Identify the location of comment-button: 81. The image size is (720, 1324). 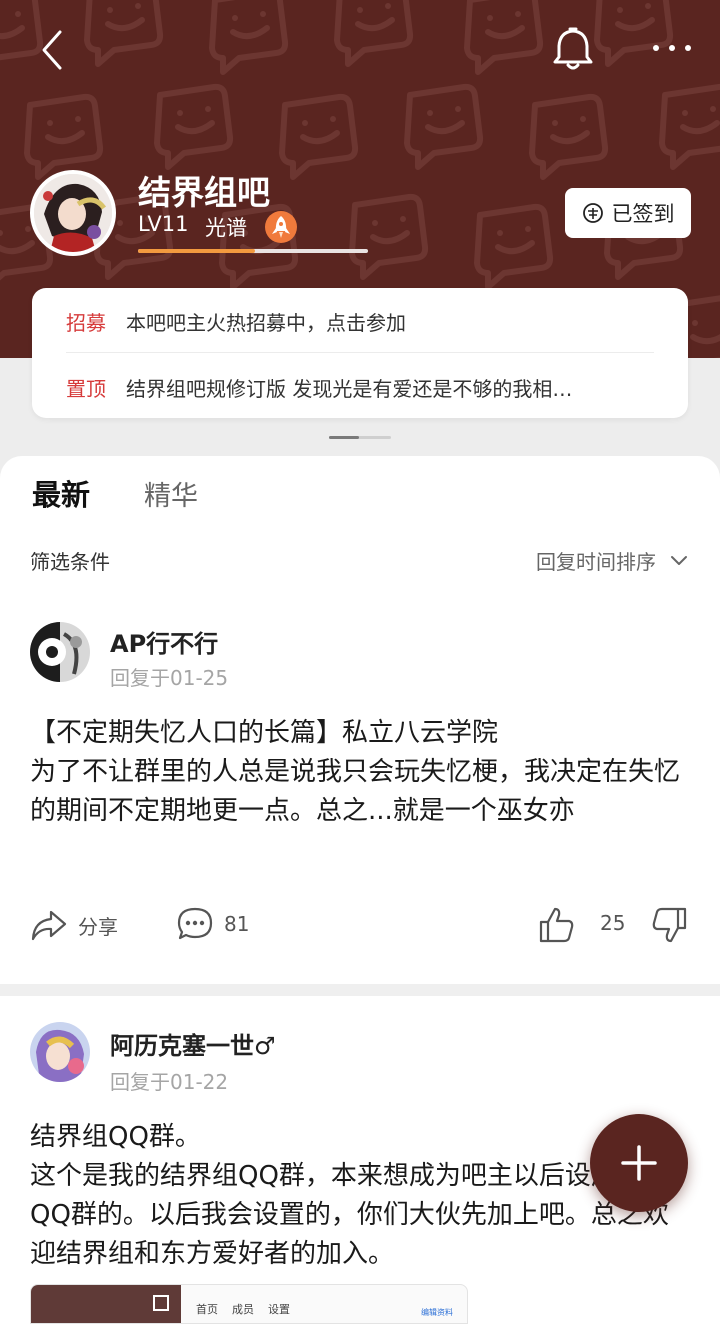
(212, 924).